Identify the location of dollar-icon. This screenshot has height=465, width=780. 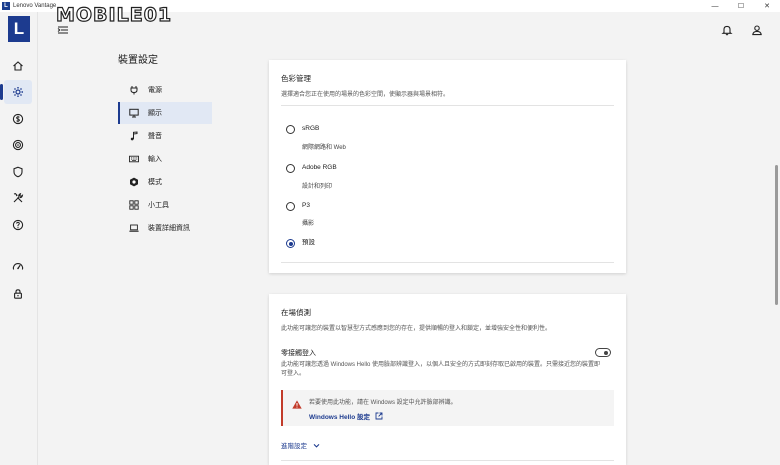
(18, 119).